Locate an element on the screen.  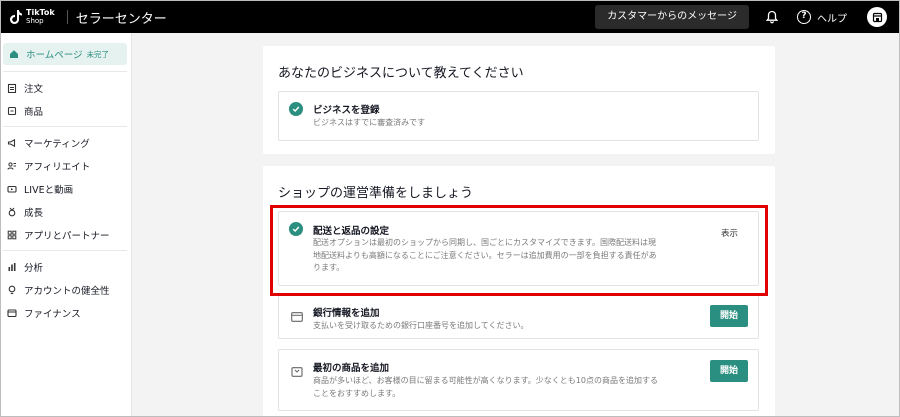
sidebar-item-analytics: 分析 is located at coordinates (66, 266).